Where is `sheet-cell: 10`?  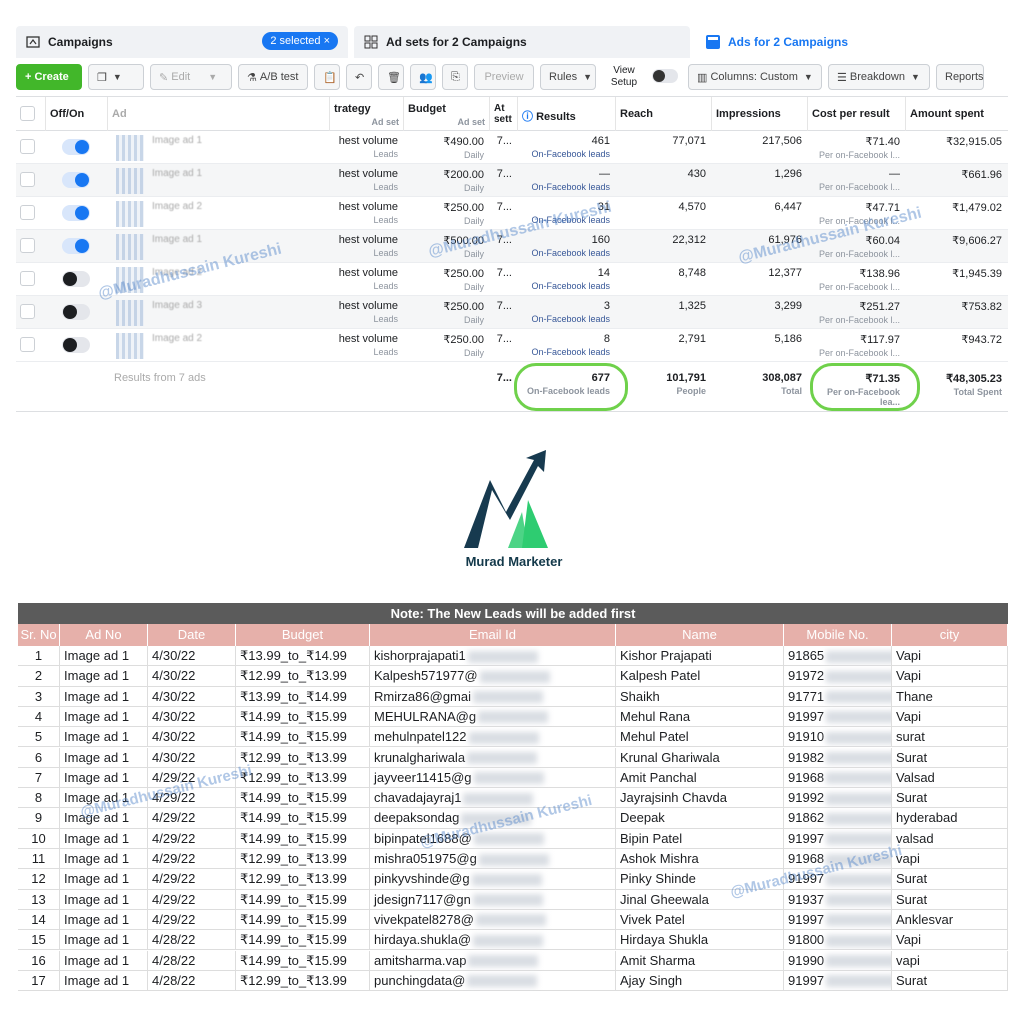
sheet-cell: 10 is located at coordinates (39, 838).